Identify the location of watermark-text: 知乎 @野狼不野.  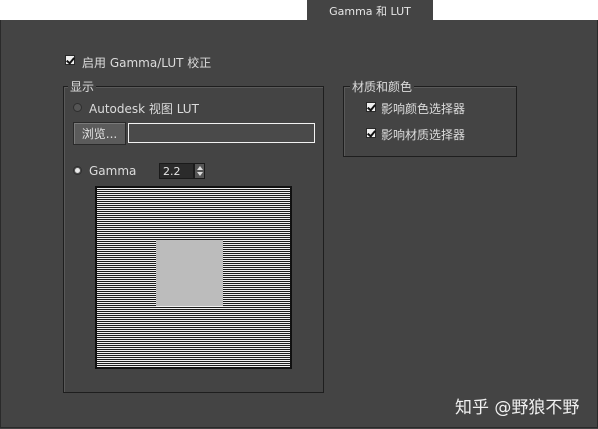
(517, 408).